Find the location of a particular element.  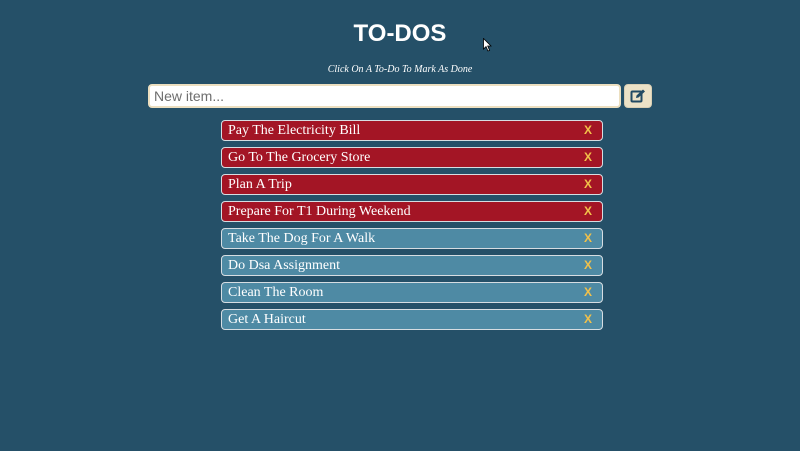

add-item-button is located at coordinates (638, 96).